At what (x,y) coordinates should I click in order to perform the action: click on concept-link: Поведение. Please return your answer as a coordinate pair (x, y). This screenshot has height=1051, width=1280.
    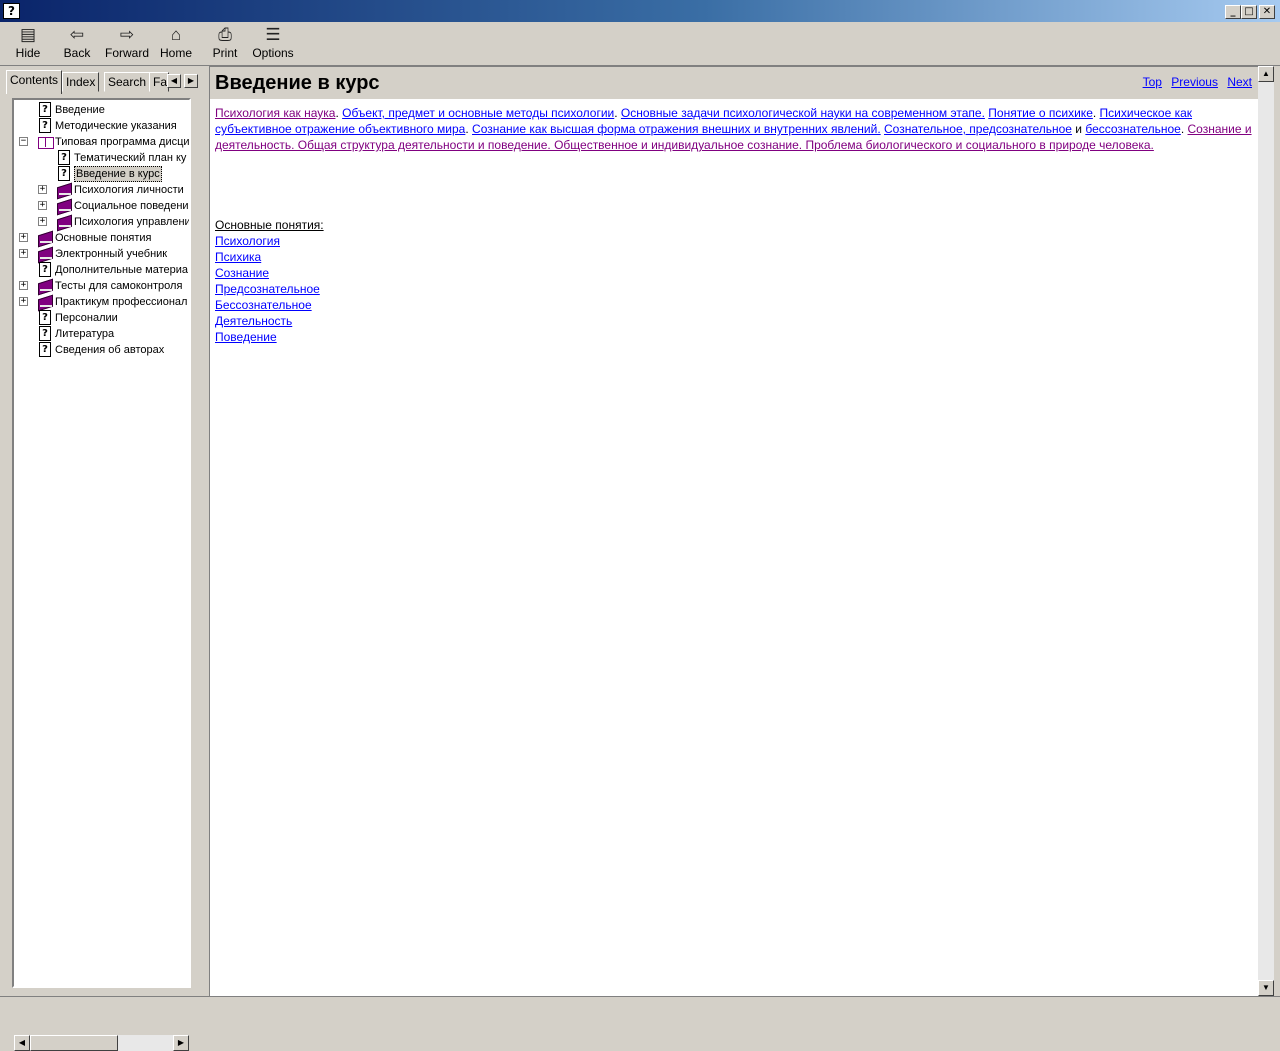
    Looking at the image, I should click on (269, 337).